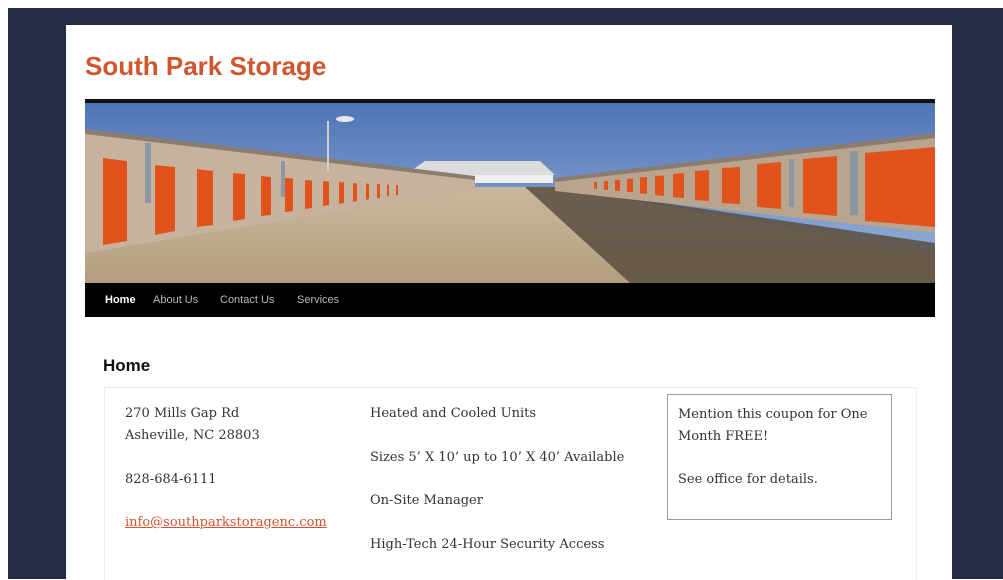 This screenshot has height=580, width=1003. What do you see at coordinates (318, 300) in the screenshot?
I see `nav-item-services: Services` at bounding box center [318, 300].